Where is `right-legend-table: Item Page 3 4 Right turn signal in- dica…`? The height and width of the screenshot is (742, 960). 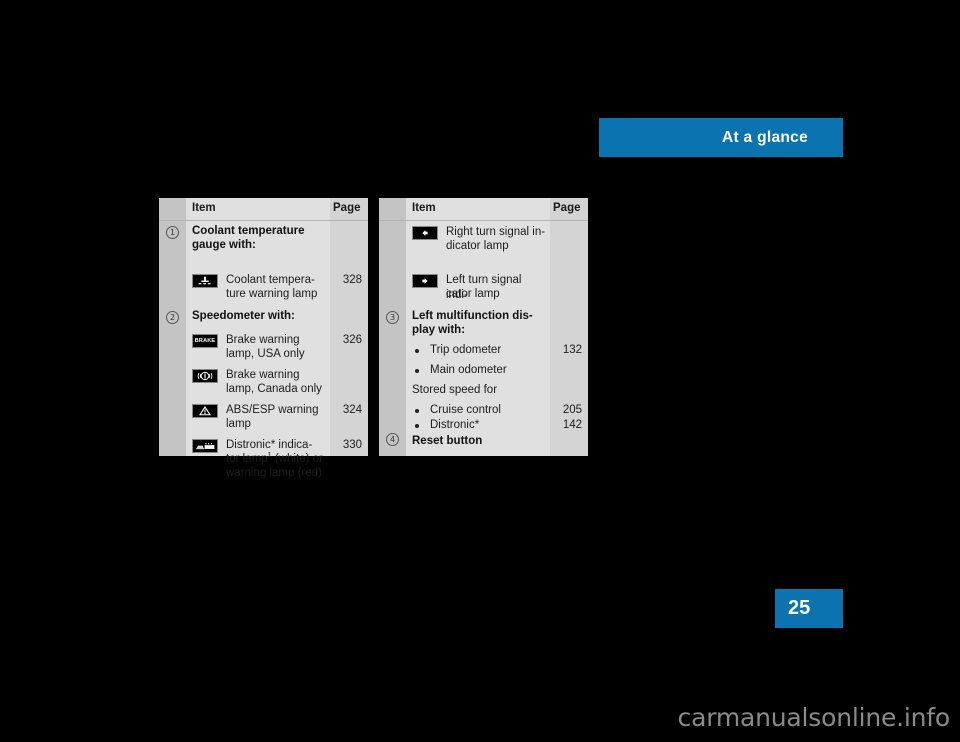
right-legend-table: Item Page 3 4 Right turn signal in- dica… is located at coordinates (483, 327).